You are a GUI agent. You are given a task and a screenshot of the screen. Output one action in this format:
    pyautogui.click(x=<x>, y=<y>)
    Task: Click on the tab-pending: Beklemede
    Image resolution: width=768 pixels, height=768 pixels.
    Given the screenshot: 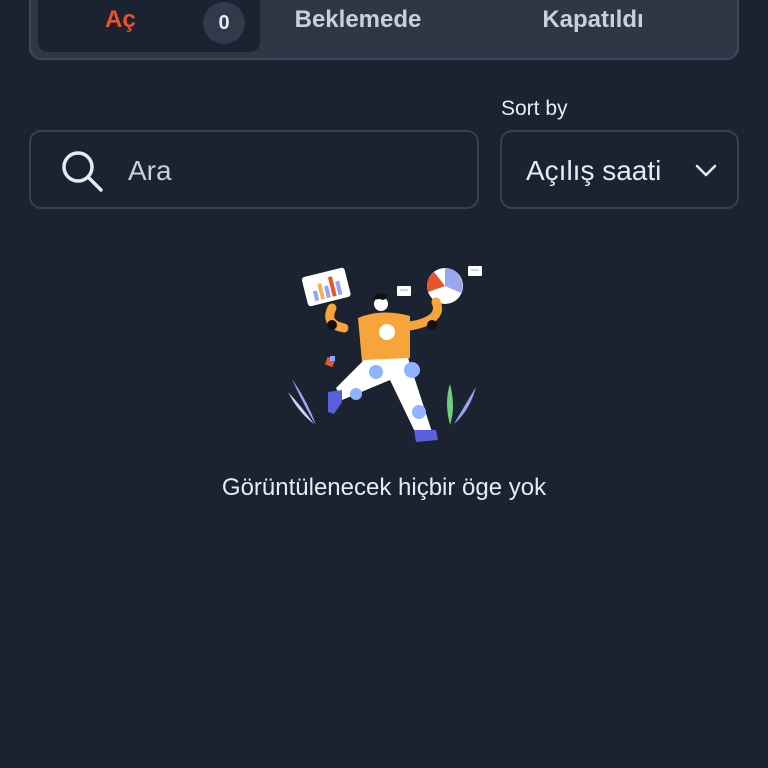 What is the action you would take?
    pyautogui.click(x=358, y=26)
    